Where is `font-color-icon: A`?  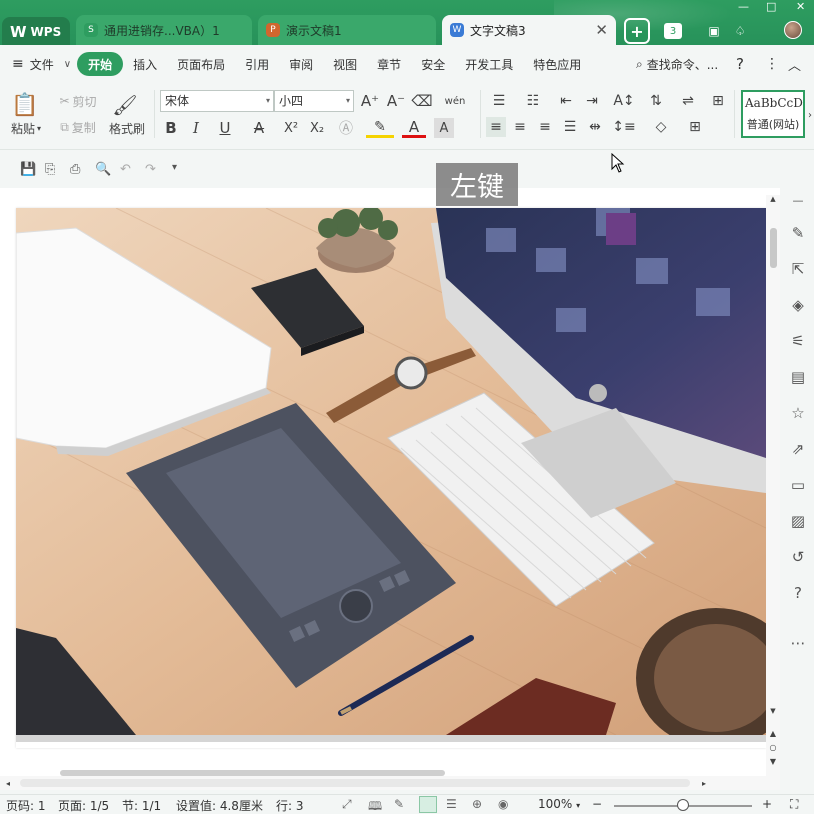 font-color-icon: A is located at coordinates (414, 128).